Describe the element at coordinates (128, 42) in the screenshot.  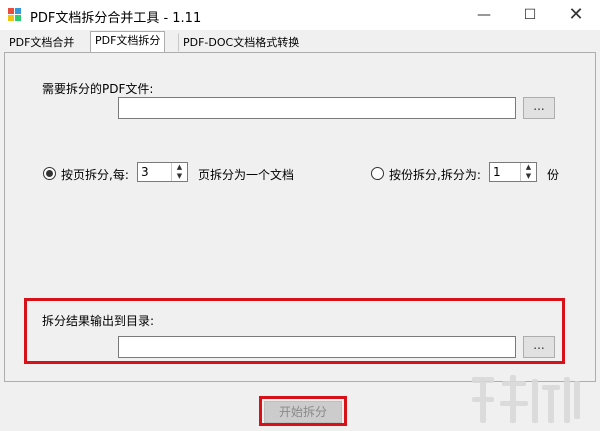
I see `tab-pdf-split: PDF文档拆分` at that location.